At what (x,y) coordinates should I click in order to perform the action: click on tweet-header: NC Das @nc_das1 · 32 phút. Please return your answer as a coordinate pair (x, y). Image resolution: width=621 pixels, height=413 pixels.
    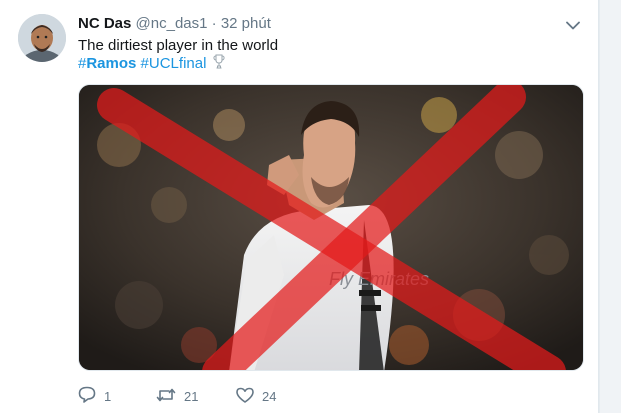
    Looking at the image, I should click on (174, 24).